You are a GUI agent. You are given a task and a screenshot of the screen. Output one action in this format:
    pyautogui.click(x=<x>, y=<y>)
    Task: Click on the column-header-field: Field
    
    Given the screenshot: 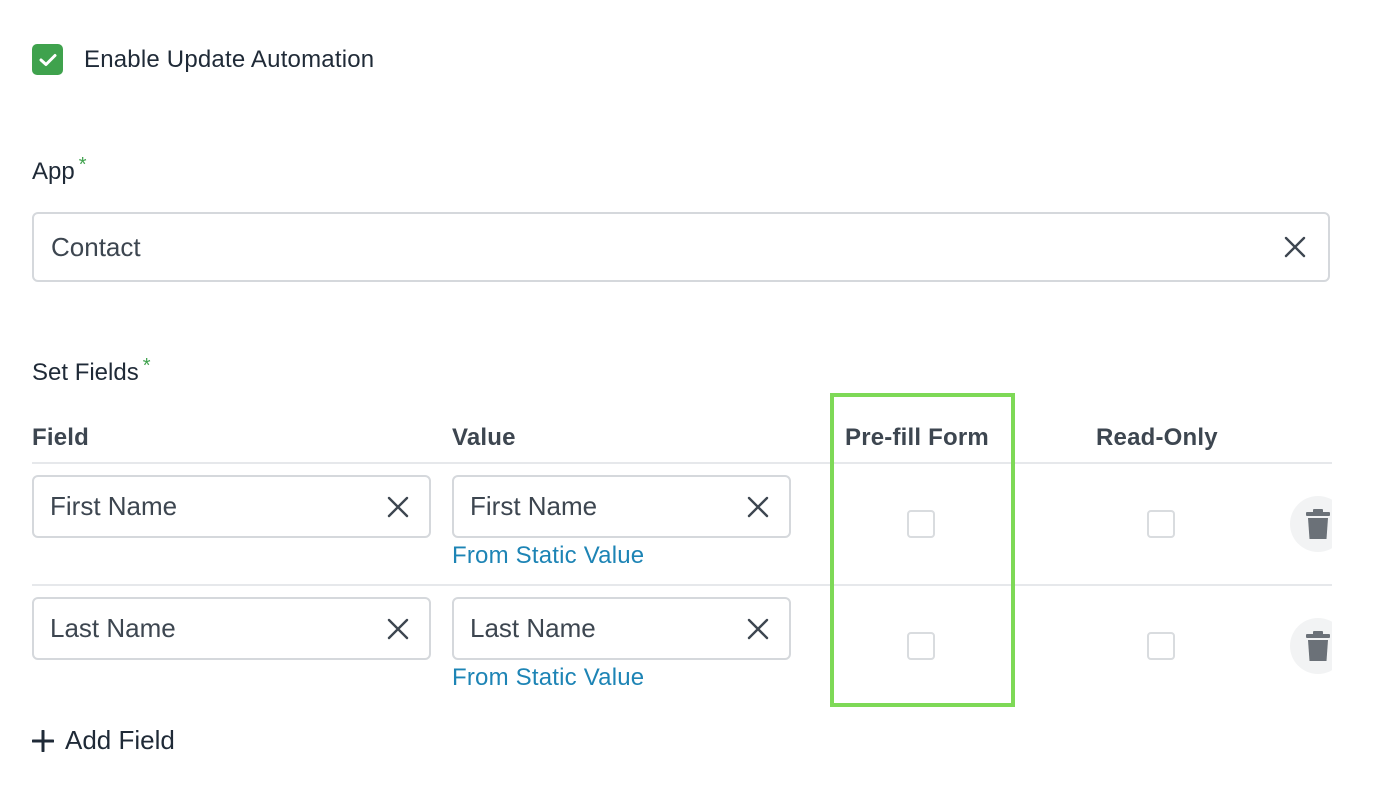 What is the action you would take?
    pyautogui.click(x=61, y=437)
    